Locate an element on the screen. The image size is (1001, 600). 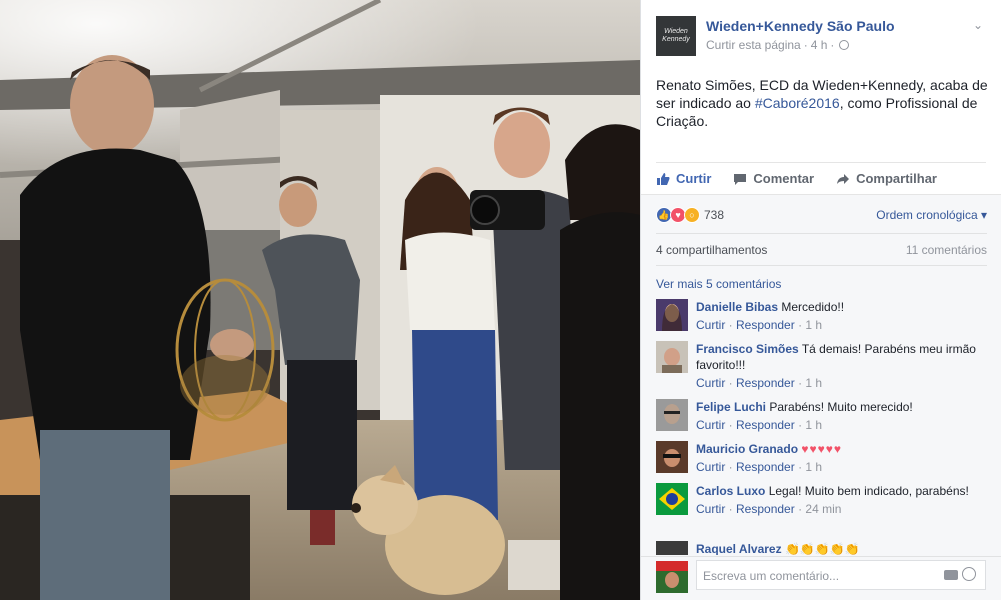
comments-count: 11 comentários is located at coordinates (946, 250).